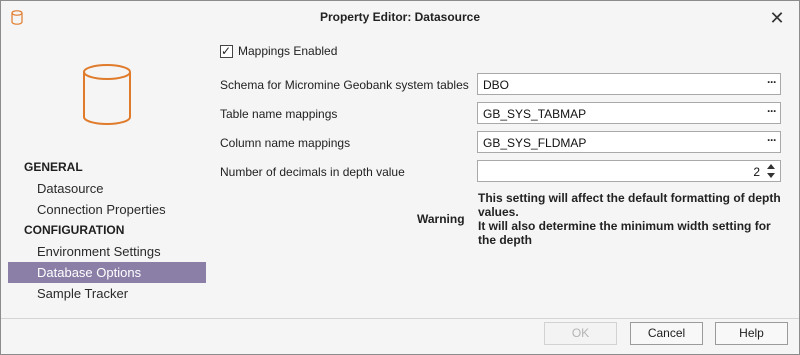 Image resolution: width=800 pixels, height=355 pixels. I want to click on spin-down-icon, so click(771, 175).